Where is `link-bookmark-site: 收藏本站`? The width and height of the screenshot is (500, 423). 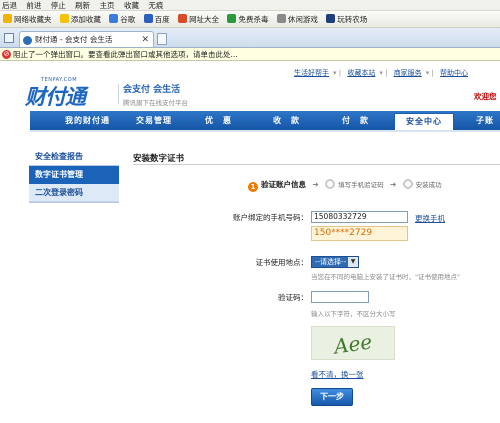
link-bookmark-site: 收藏本站 is located at coordinates (361, 73).